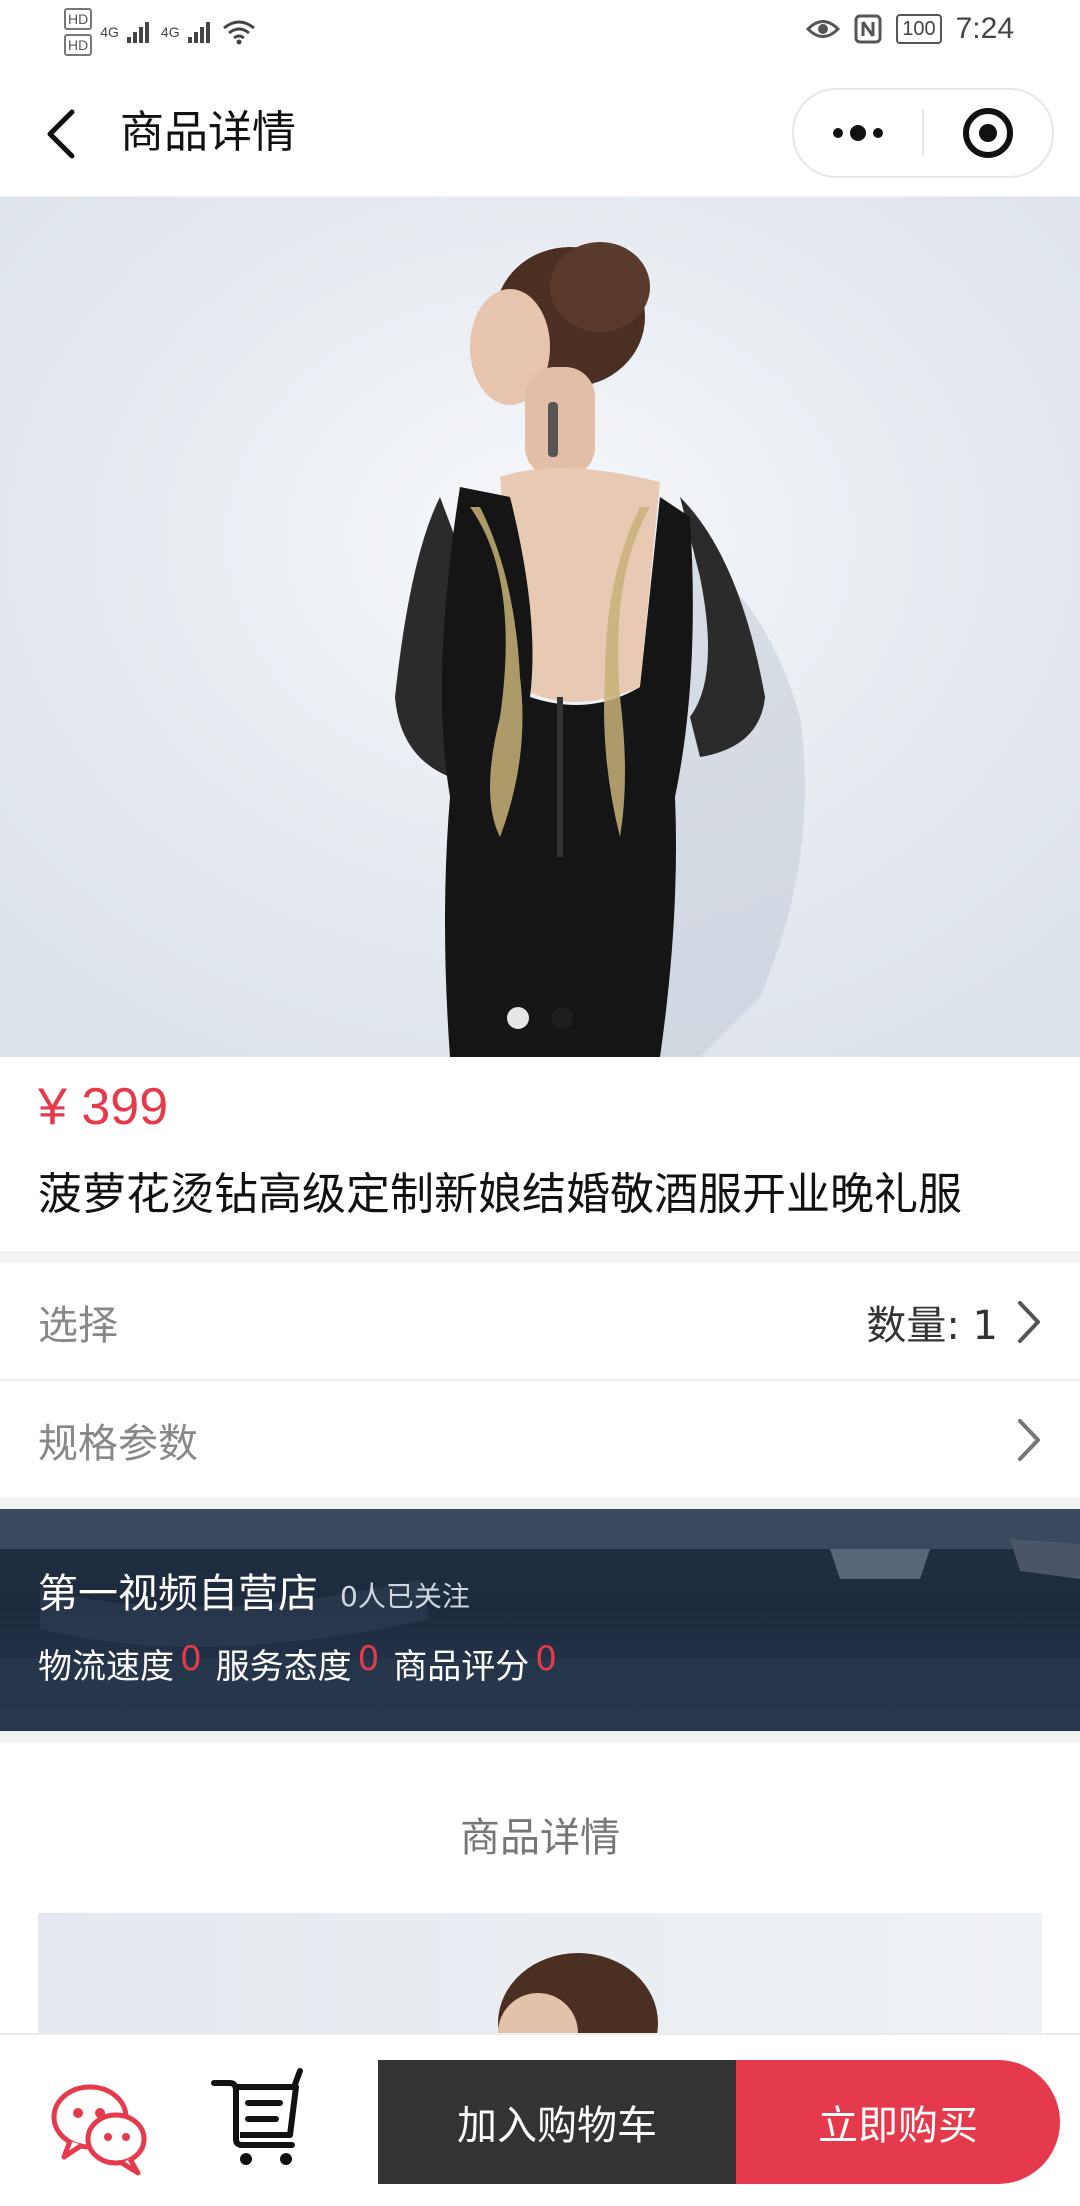 The width and height of the screenshot is (1080, 2206). I want to click on detail-photo, so click(578, 1993).